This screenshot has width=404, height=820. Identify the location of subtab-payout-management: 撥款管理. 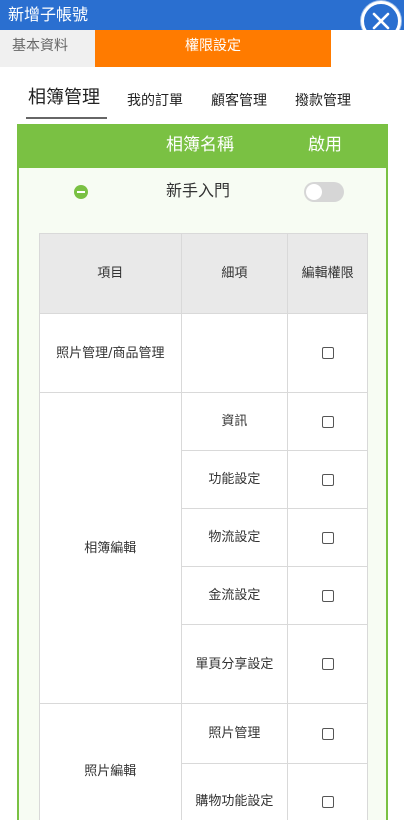
(323, 104).